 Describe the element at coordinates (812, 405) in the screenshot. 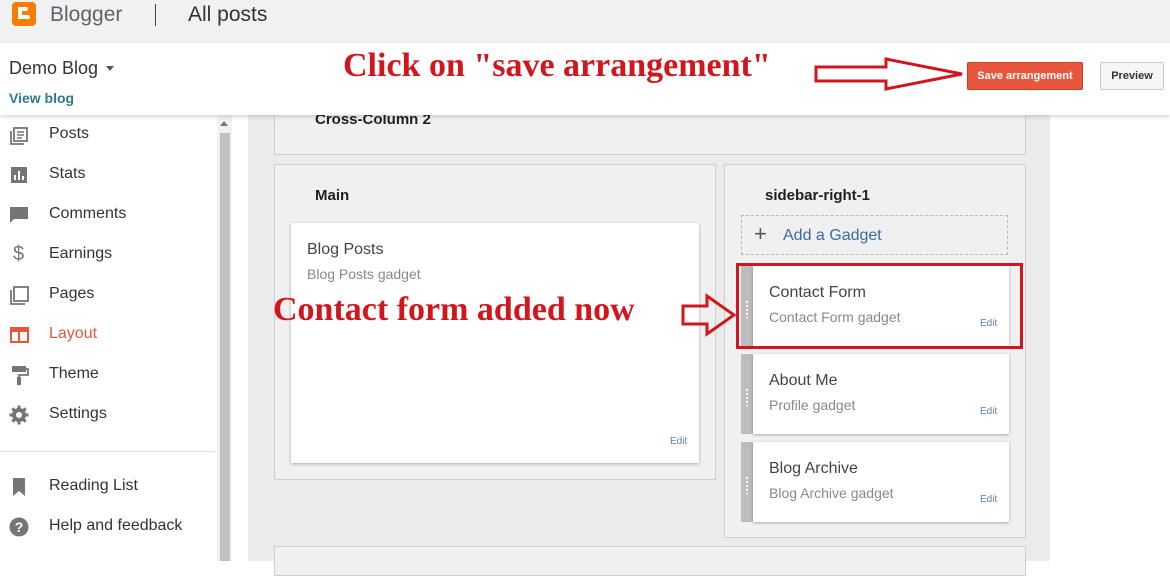

I see `gadget-subtitle: Profile gadget` at that location.